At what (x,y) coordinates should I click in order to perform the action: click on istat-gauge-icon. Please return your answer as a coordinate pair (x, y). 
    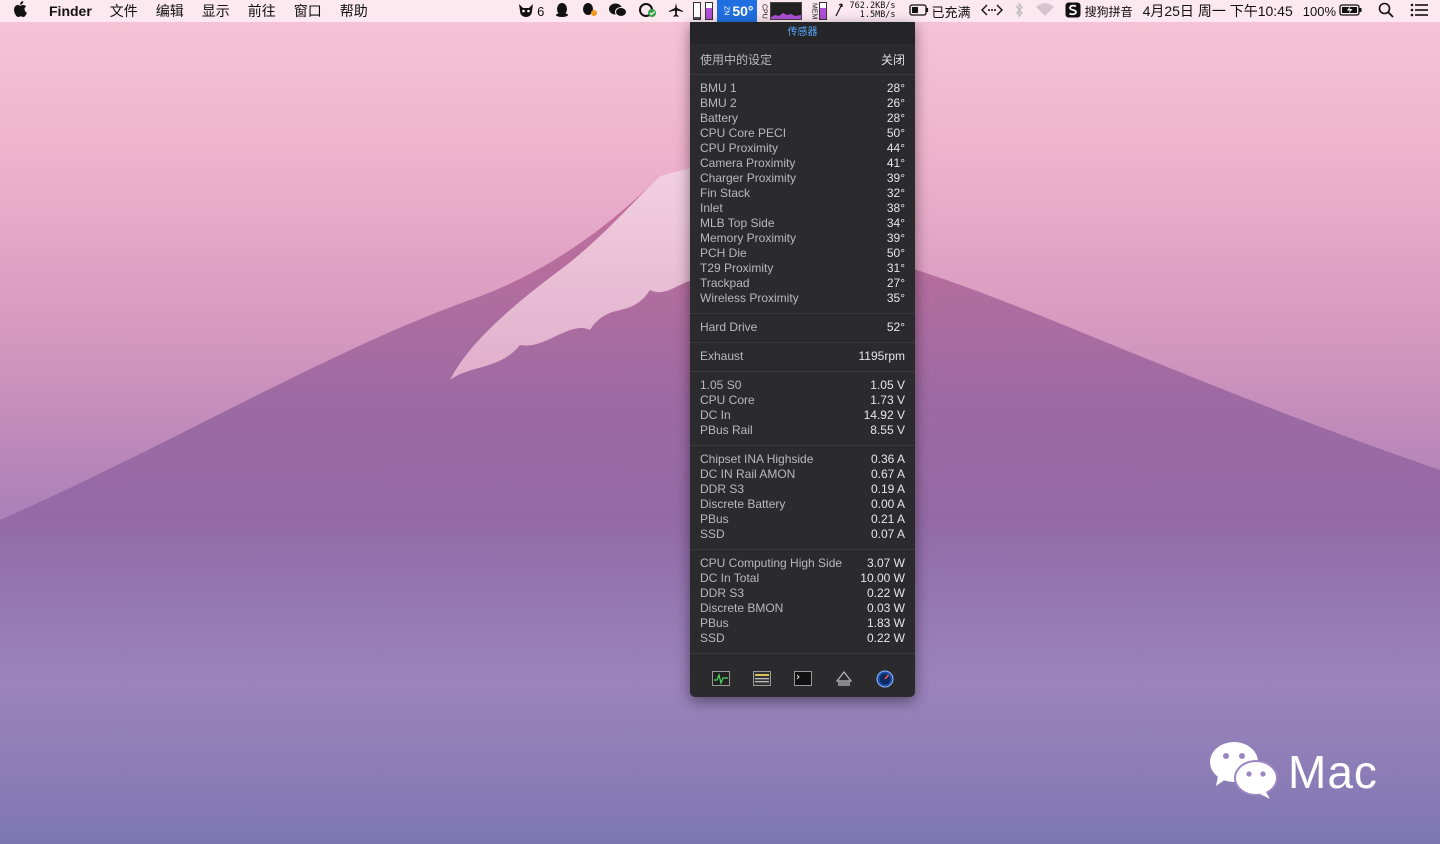
    Looking at the image, I should click on (885, 679).